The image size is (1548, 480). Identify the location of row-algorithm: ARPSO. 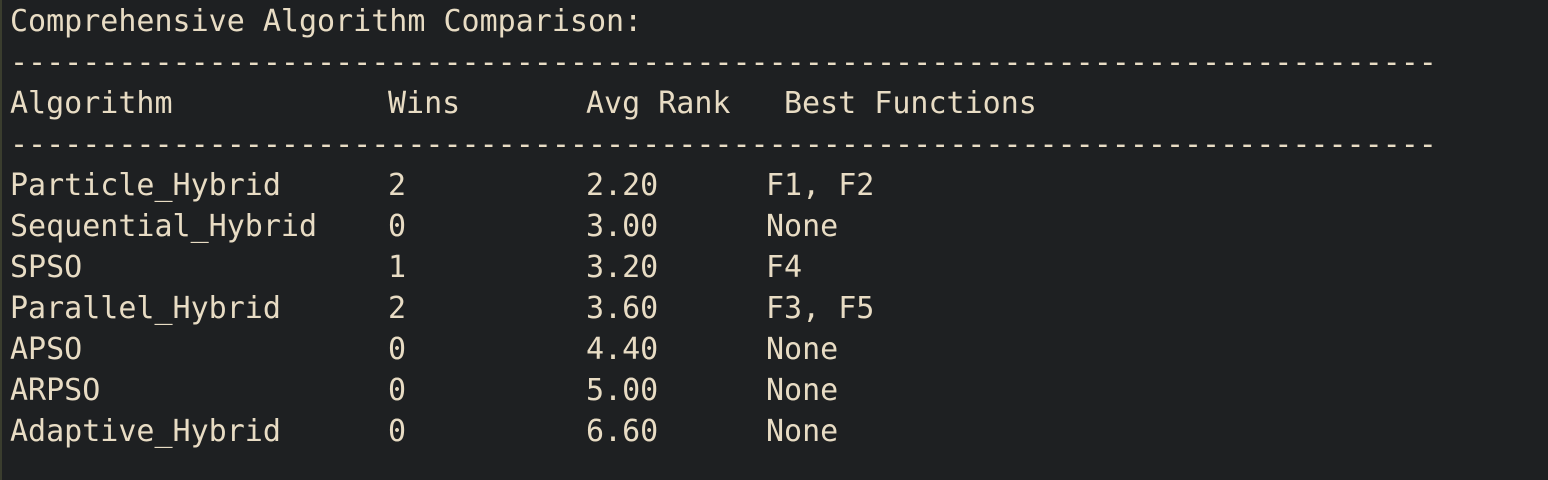
(55, 390).